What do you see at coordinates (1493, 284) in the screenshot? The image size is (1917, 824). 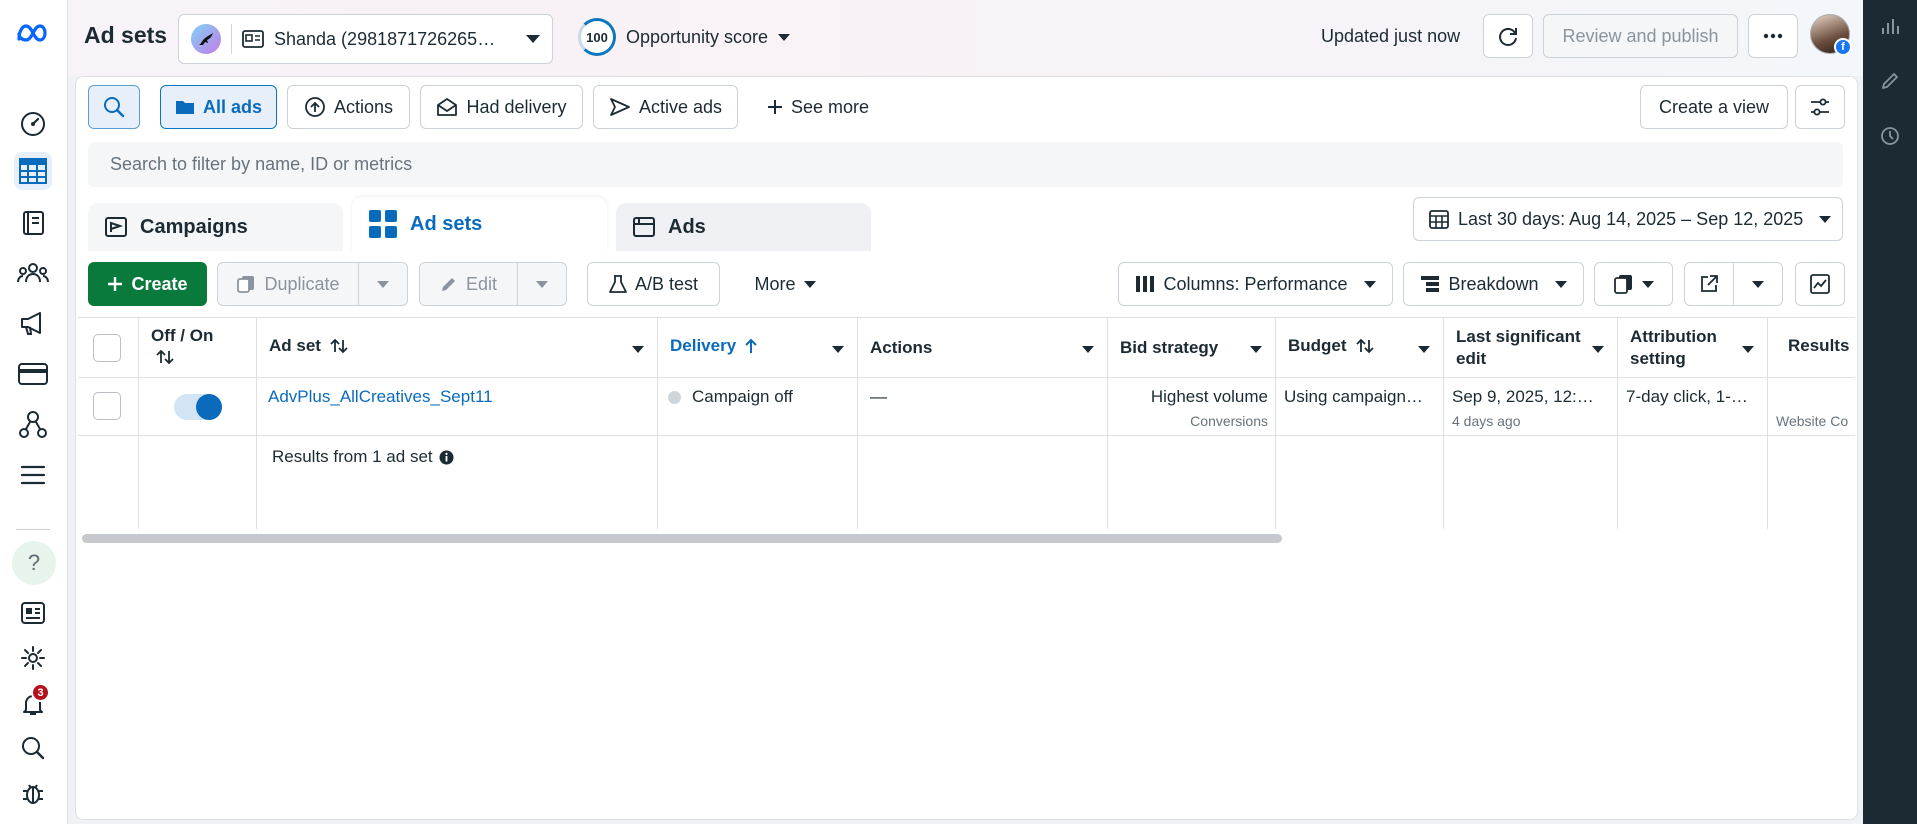 I see `breakdown-button: Breakdown` at bounding box center [1493, 284].